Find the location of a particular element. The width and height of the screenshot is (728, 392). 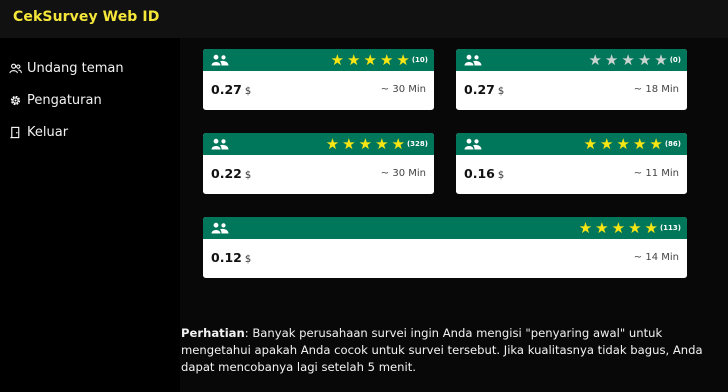

survey-reward: 0.12 $ is located at coordinates (231, 257).